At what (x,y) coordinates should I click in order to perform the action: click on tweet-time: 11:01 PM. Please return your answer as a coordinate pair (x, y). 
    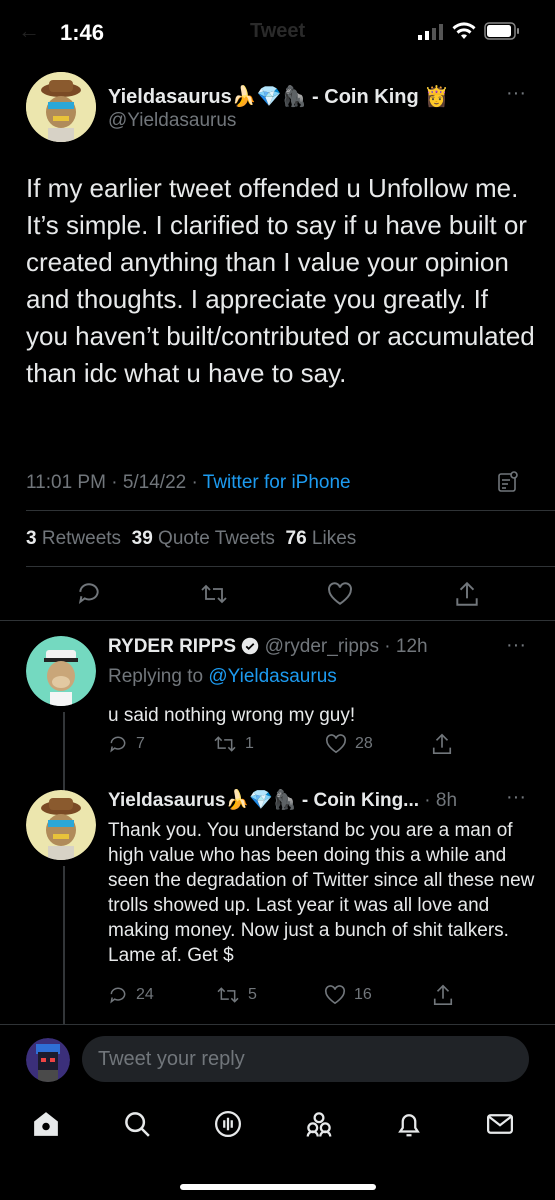
    Looking at the image, I should click on (66, 482).